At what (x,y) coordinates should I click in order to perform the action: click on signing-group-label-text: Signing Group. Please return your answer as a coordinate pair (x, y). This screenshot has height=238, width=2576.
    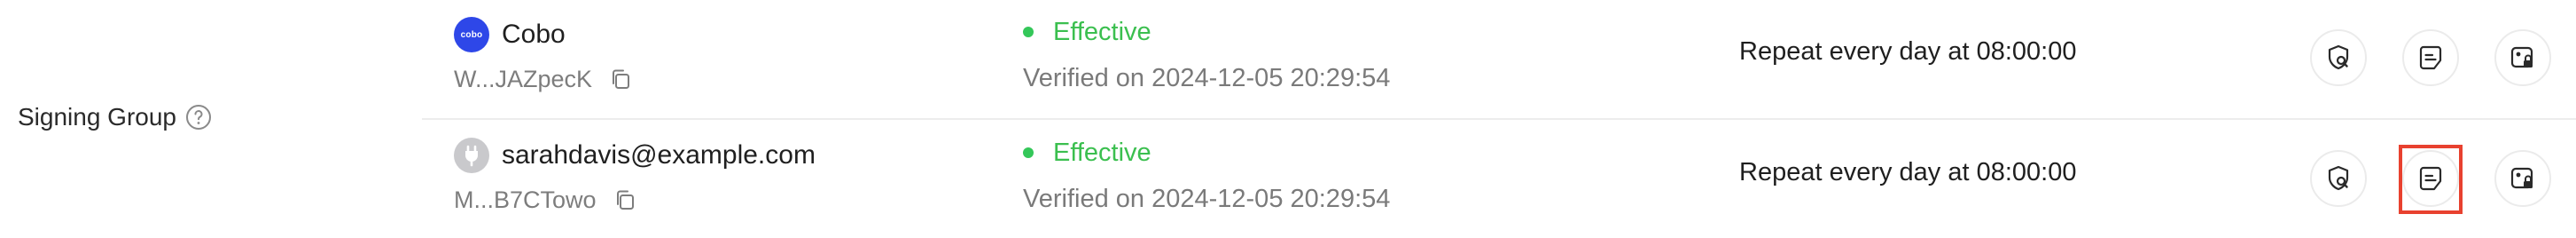
    Looking at the image, I should click on (97, 117).